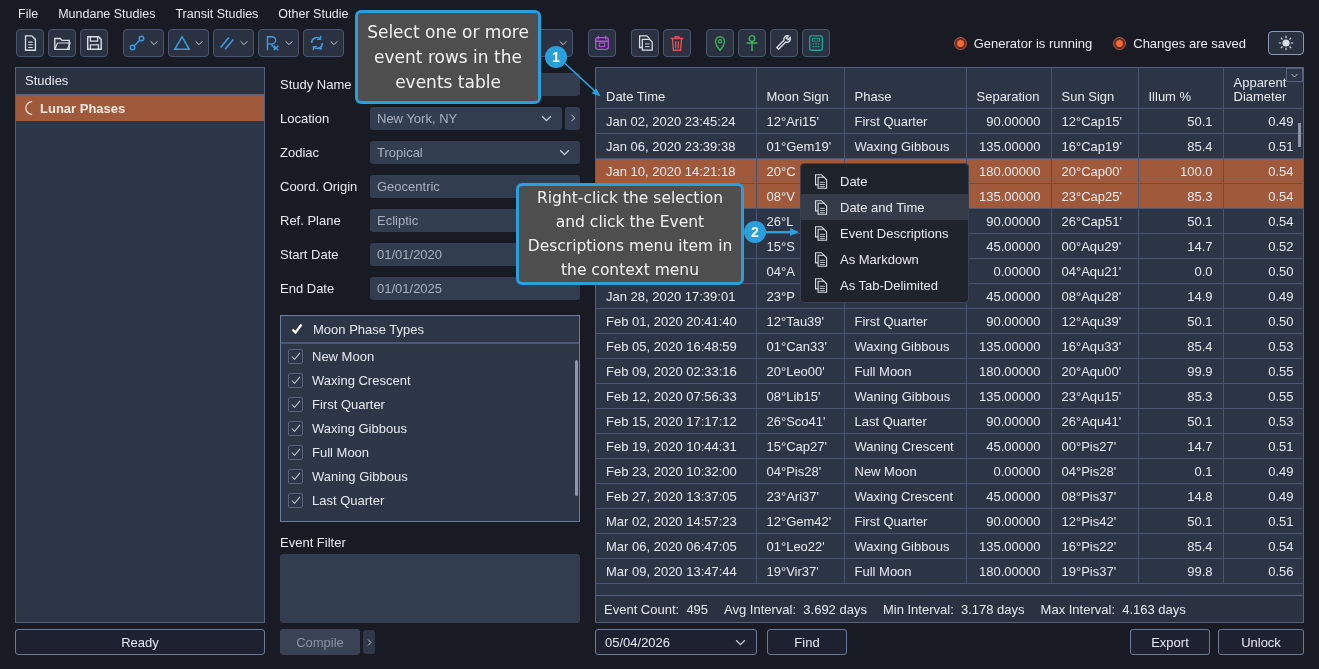 The height and width of the screenshot is (669, 1319). What do you see at coordinates (140, 108) in the screenshot?
I see `study-item: Lunar Phases` at bounding box center [140, 108].